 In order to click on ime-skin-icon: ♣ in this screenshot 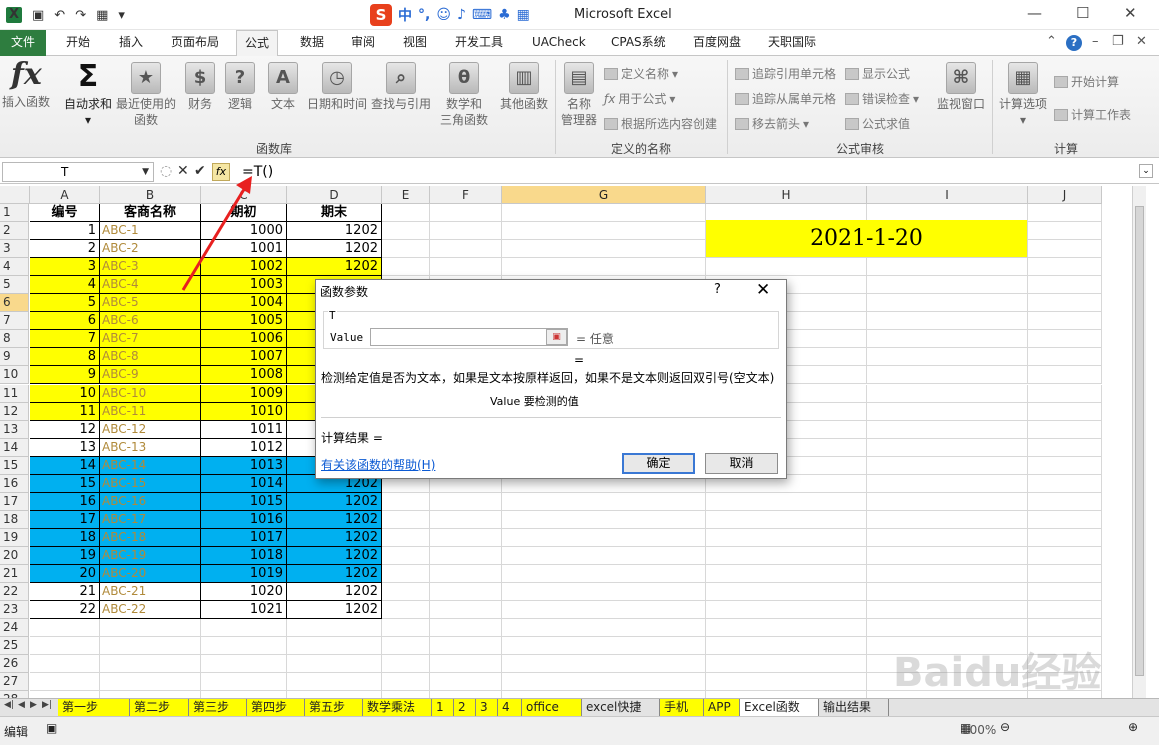, I will do `click(504, 15)`.